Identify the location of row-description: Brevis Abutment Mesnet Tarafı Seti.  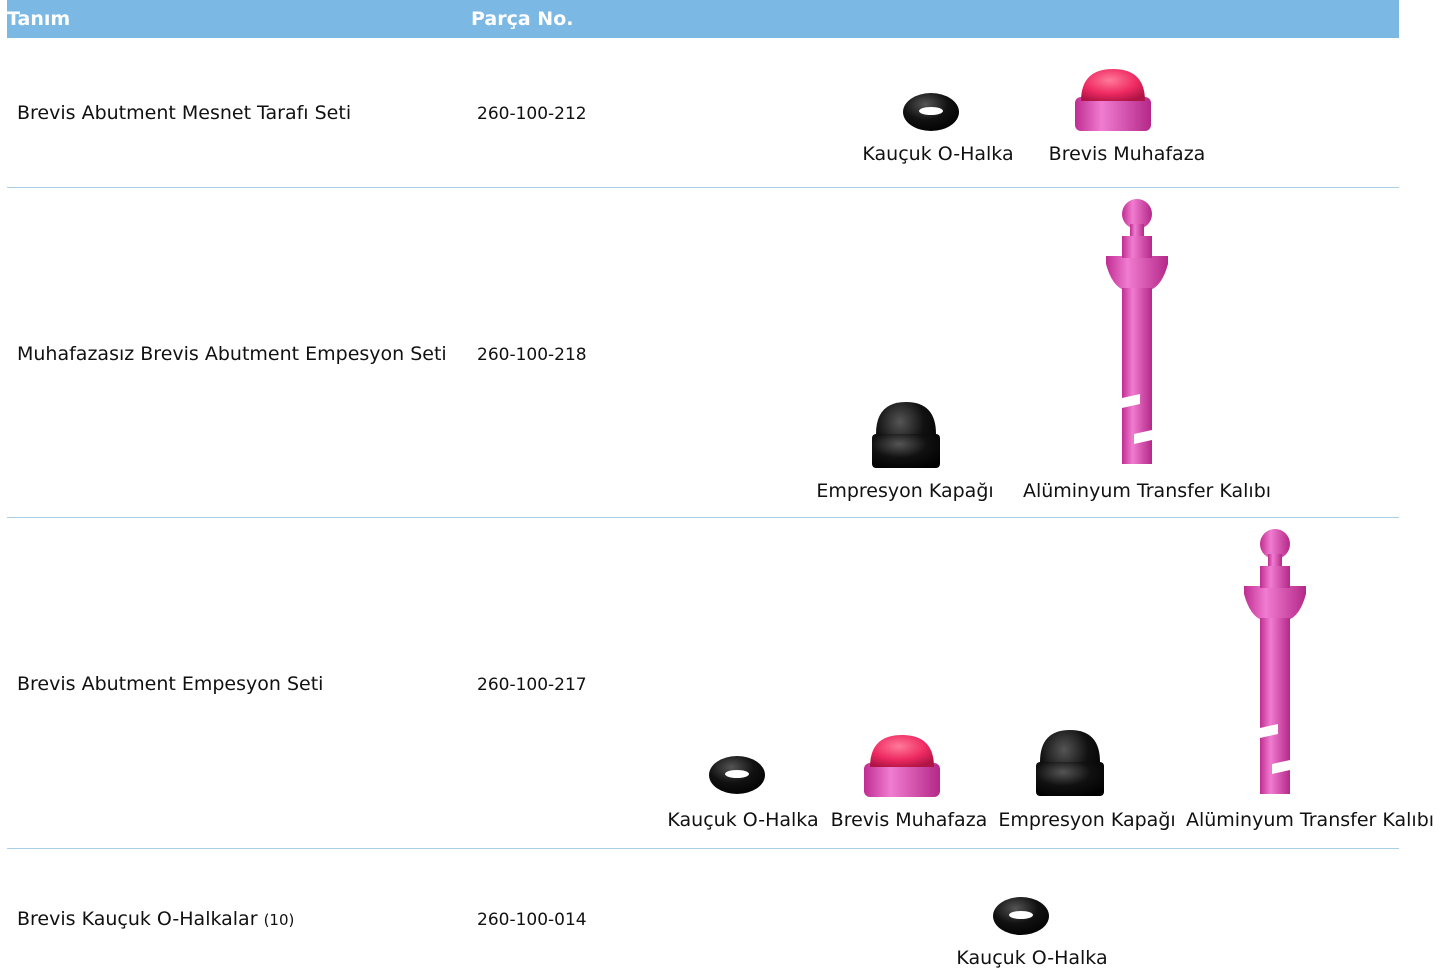
(184, 113).